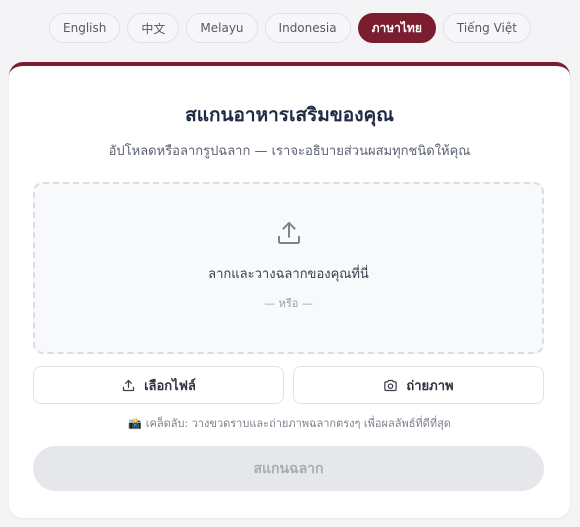 The width and height of the screenshot is (580, 527). What do you see at coordinates (288, 274) in the screenshot?
I see `drop-zone-text: ลากและวางฉลากของคุณที่นี่` at bounding box center [288, 274].